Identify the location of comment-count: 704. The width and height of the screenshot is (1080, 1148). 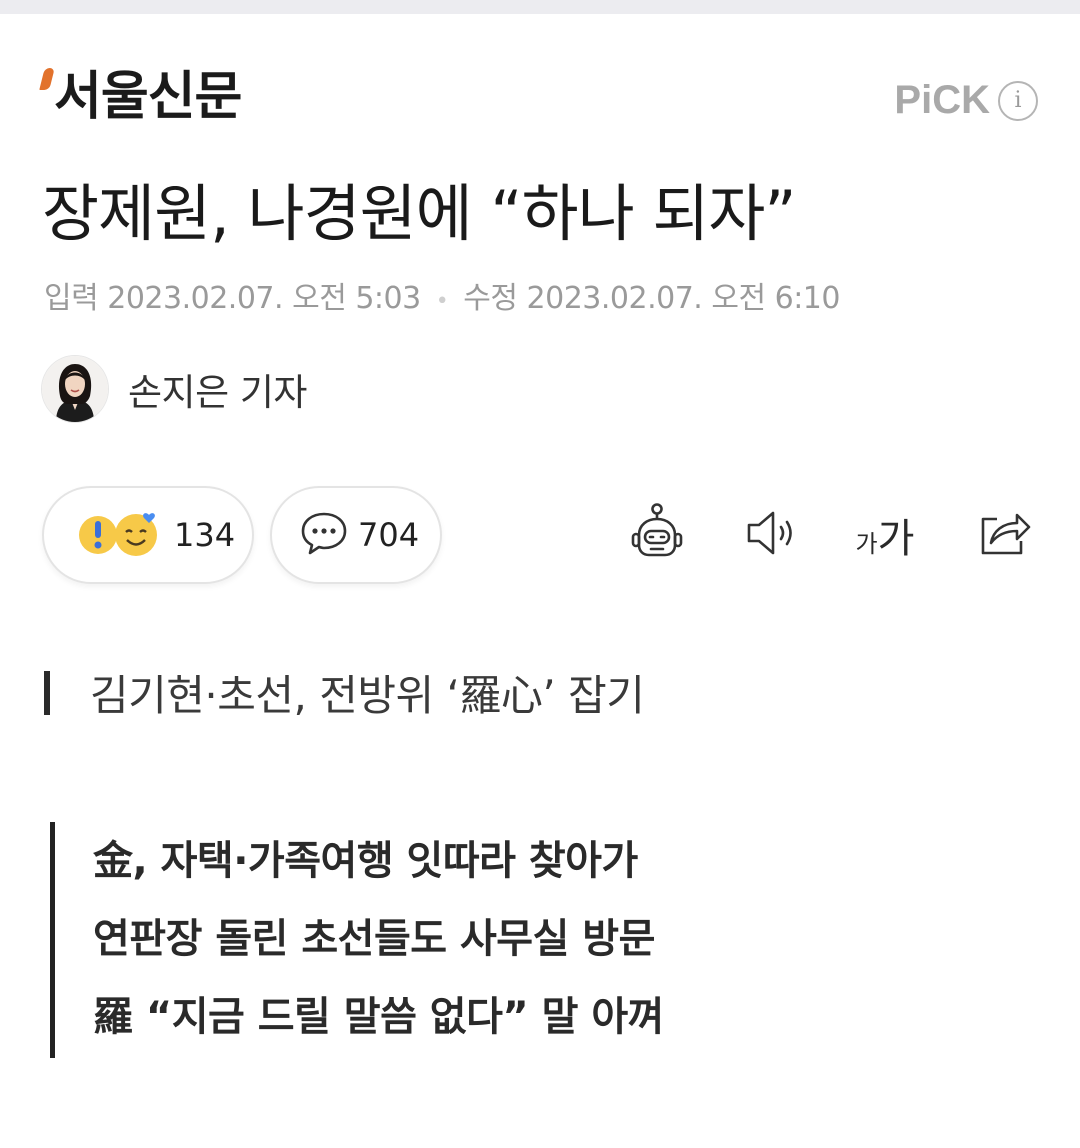
(389, 535).